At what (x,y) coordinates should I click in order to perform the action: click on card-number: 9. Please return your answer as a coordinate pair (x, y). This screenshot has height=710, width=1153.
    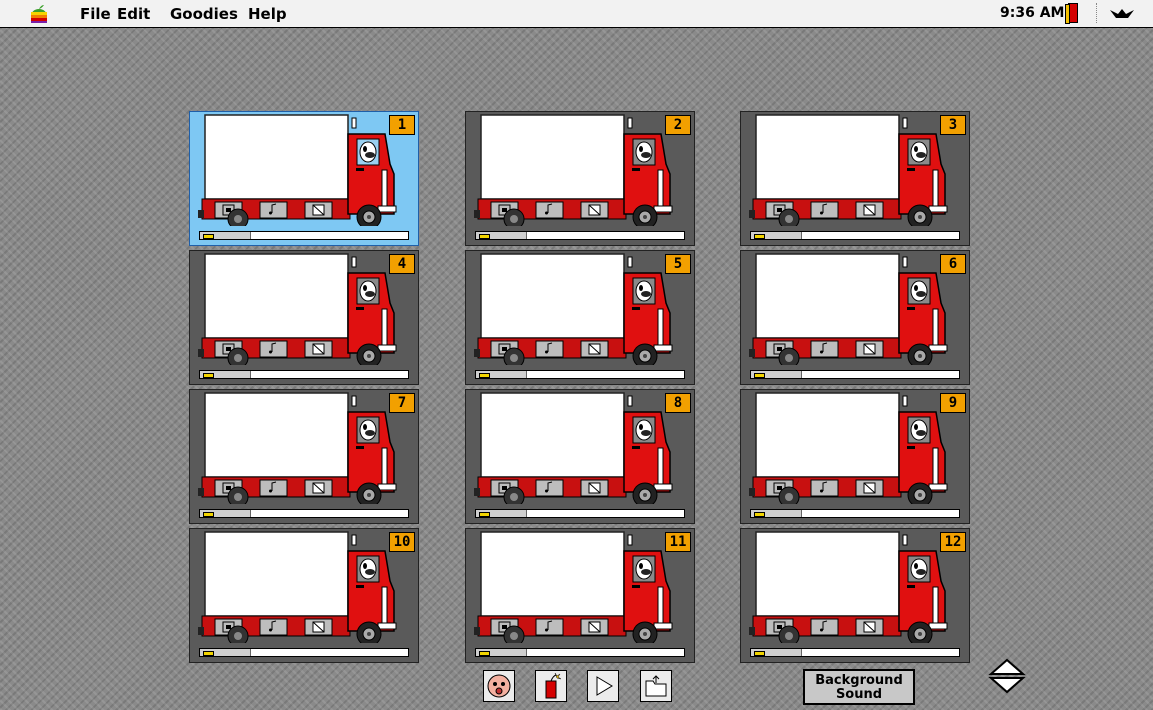
    Looking at the image, I should click on (953, 403).